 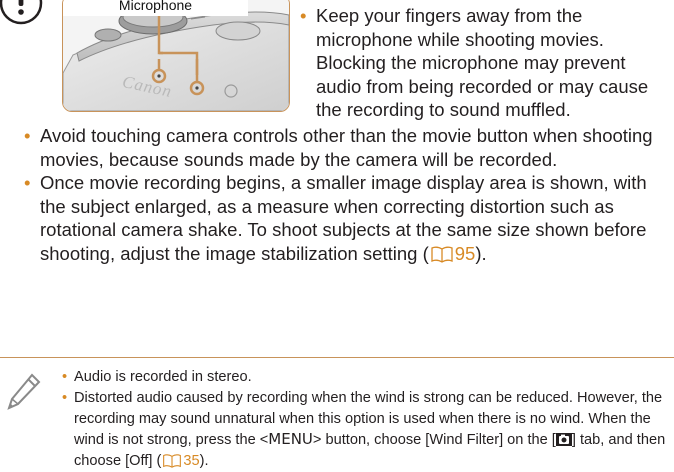 I want to click on page-ref-link: 35, so click(x=191, y=461).